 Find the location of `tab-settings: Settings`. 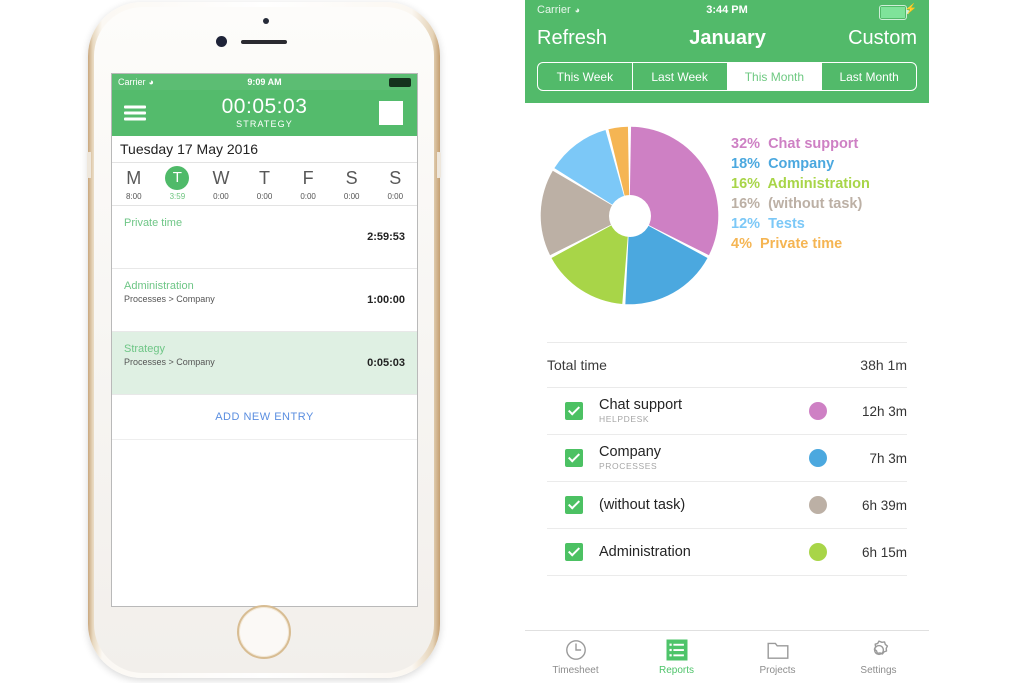

tab-settings: Settings is located at coordinates (878, 657).